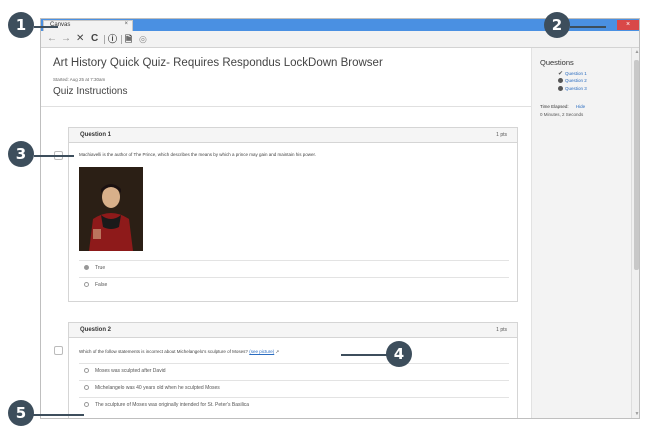 The height and width of the screenshot is (426, 647). What do you see at coordinates (294, 284) in the screenshot?
I see `answer-option: False` at bounding box center [294, 284].